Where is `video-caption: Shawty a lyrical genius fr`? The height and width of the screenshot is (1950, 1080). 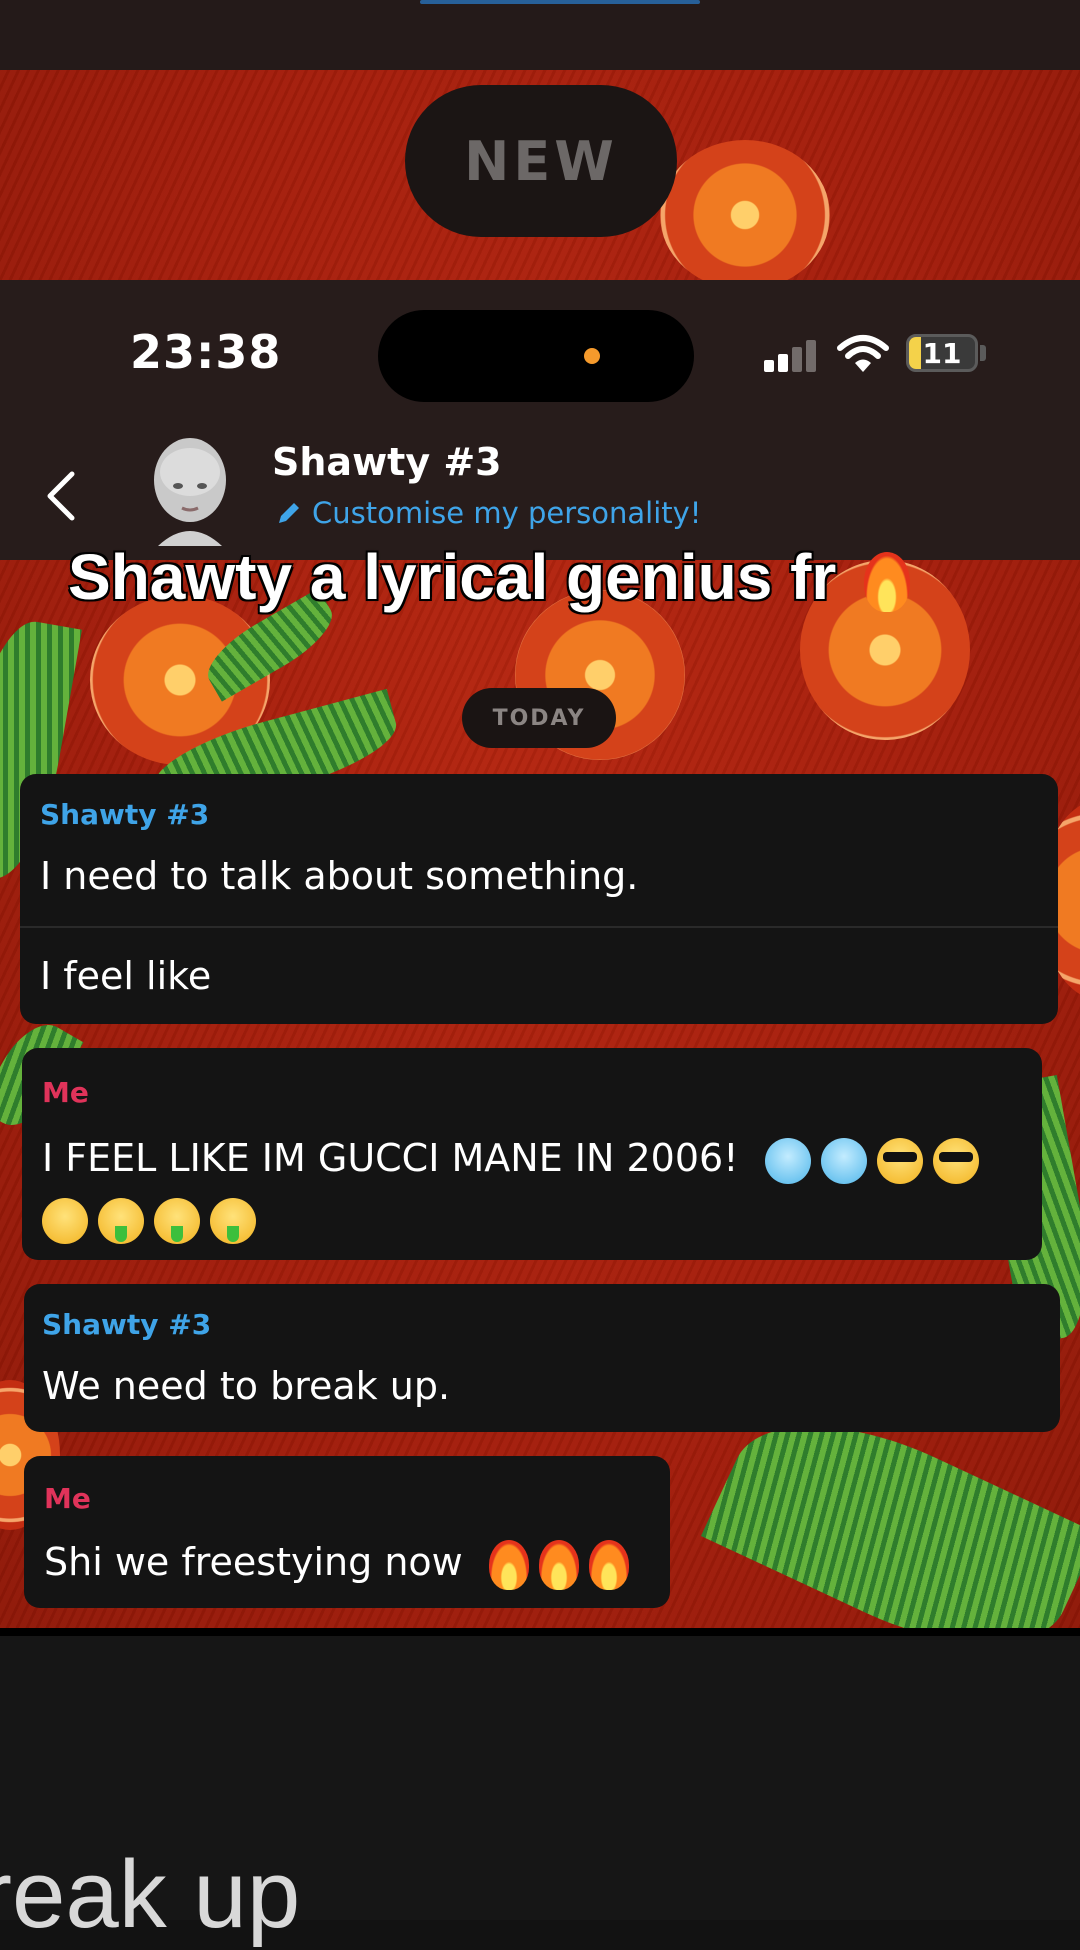
video-caption: Shawty a lyrical genius fr is located at coordinates (494, 577).